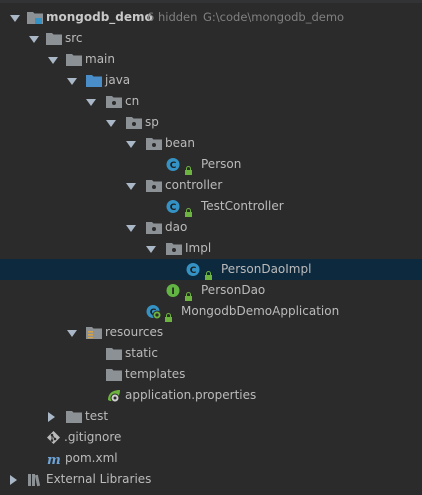 The height and width of the screenshot is (495, 422). I want to click on tree-node-controller: controller, so click(211, 185).